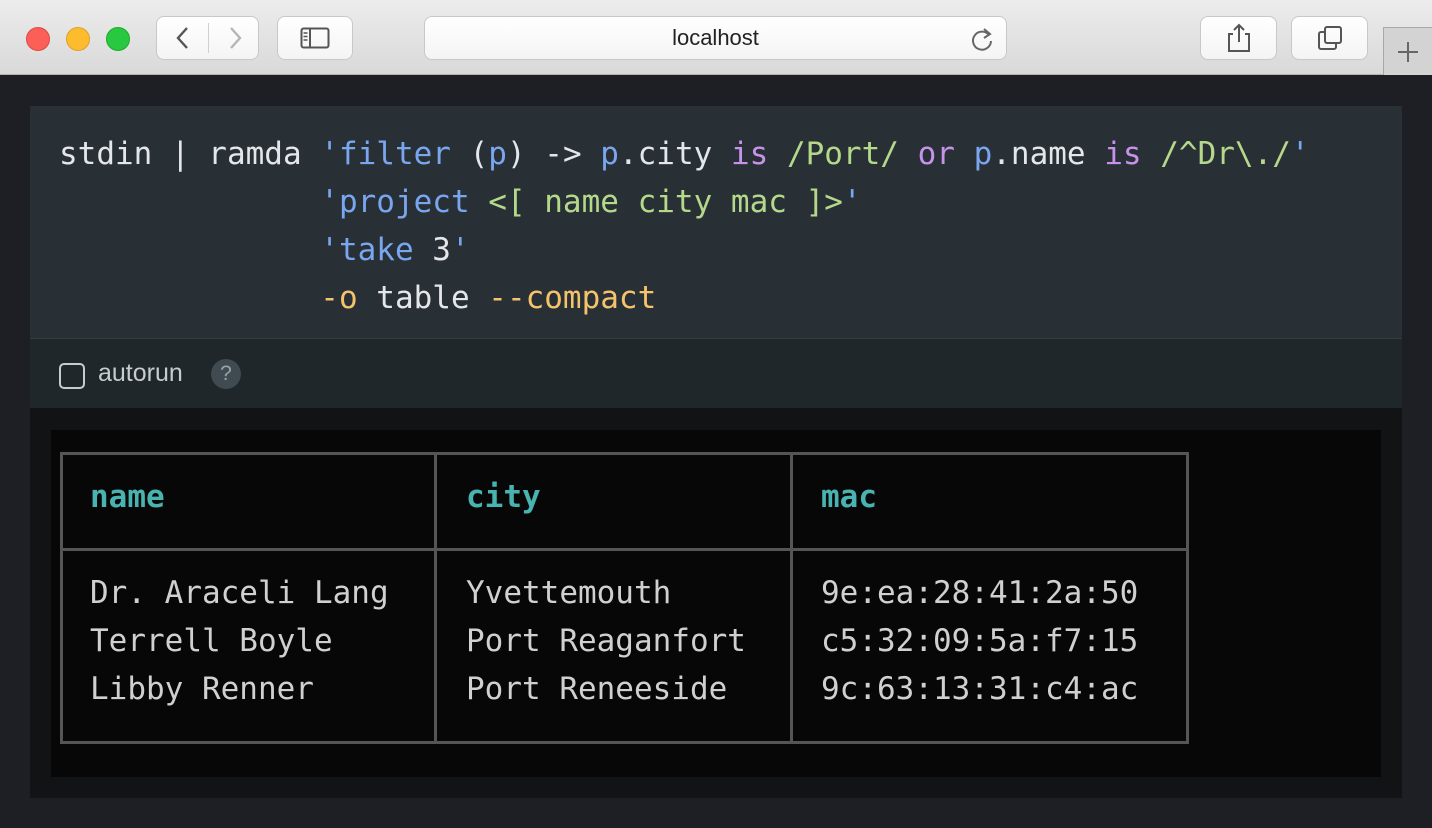  What do you see at coordinates (127, 497) in the screenshot?
I see `column-header-name: name` at bounding box center [127, 497].